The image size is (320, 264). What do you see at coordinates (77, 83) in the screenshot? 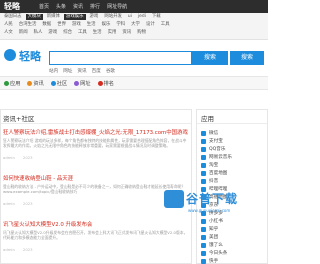
I see `sites-icon` at bounding box center [77, 83].